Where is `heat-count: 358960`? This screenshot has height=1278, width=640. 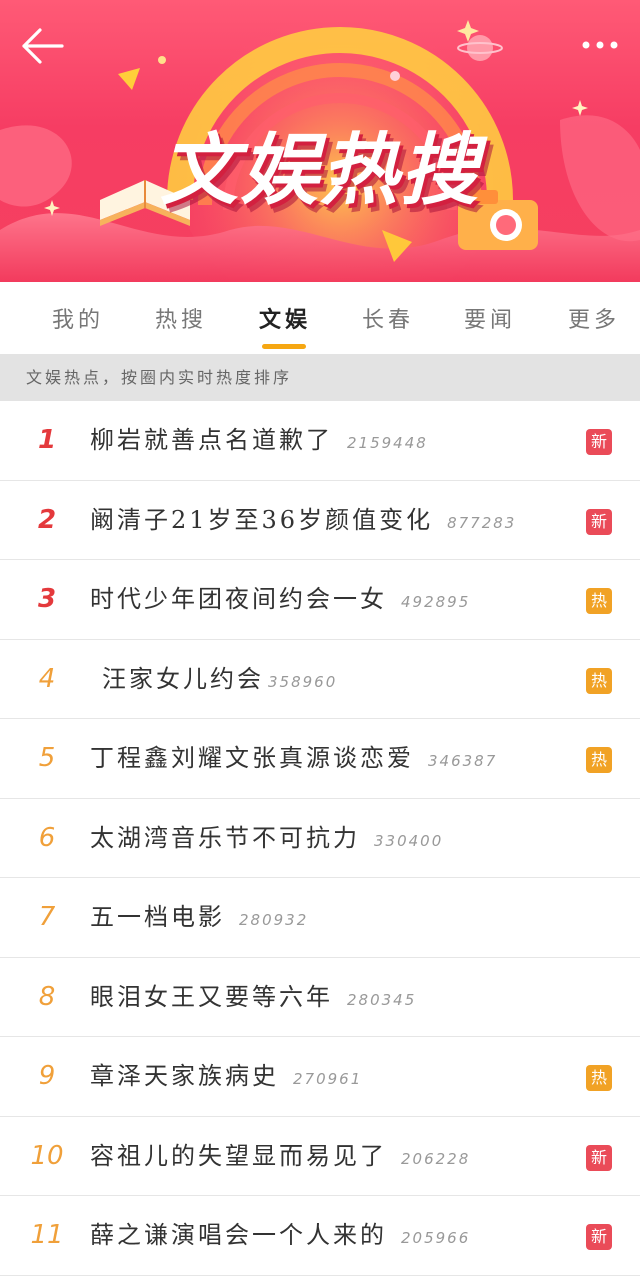
heat-count: 358960 is located at coordinates (303, 681).